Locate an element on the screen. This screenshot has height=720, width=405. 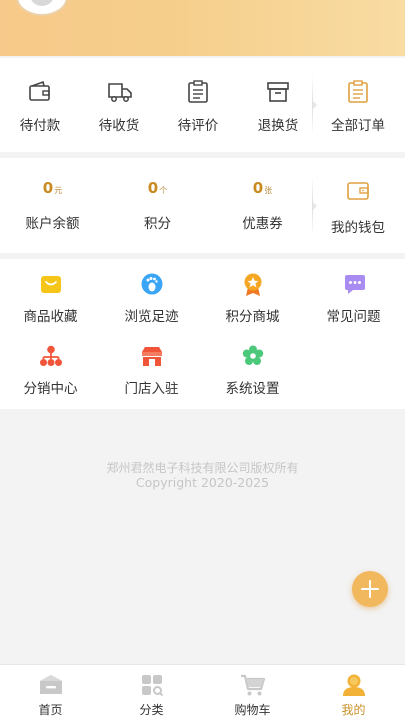
tab-profile: 我的 is located at coordinates (353, 692).